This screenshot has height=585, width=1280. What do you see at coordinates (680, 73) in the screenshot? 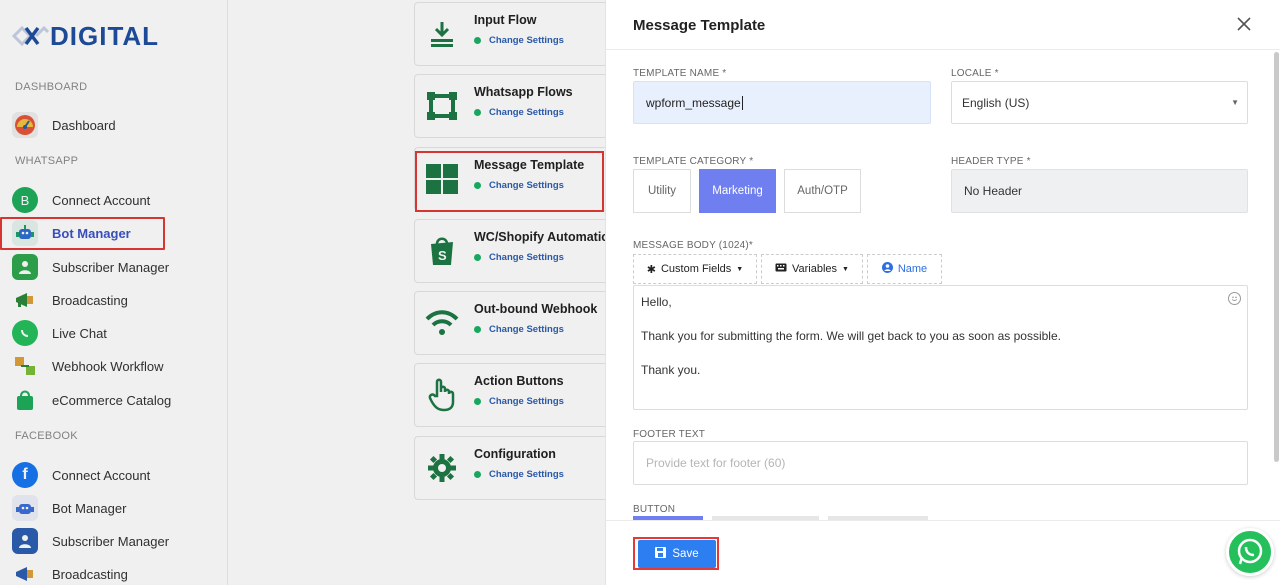
I see `template-name-label: TEMPLATE NAME *` at bounding box center [680, 73].